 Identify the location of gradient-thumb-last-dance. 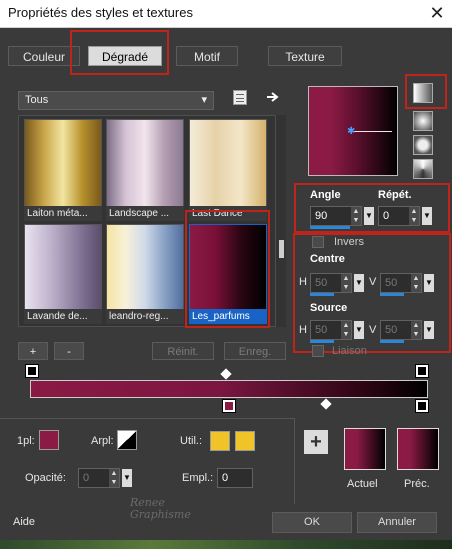
(228, 163).